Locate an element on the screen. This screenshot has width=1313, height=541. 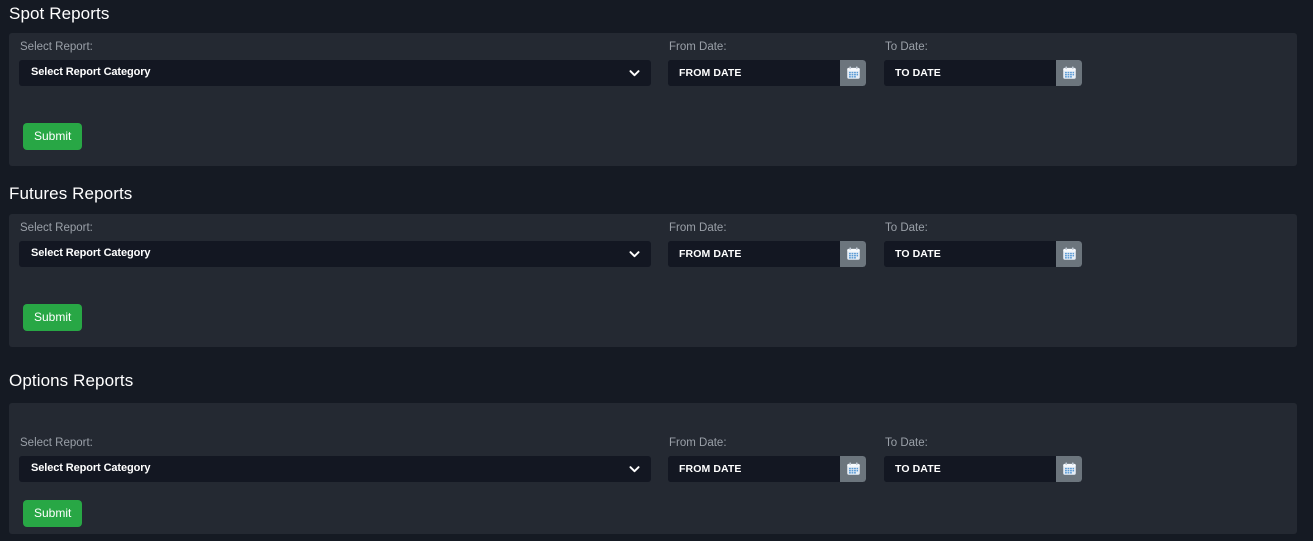
options-from-date-label: From Date: is located at coordinates (698, 443).